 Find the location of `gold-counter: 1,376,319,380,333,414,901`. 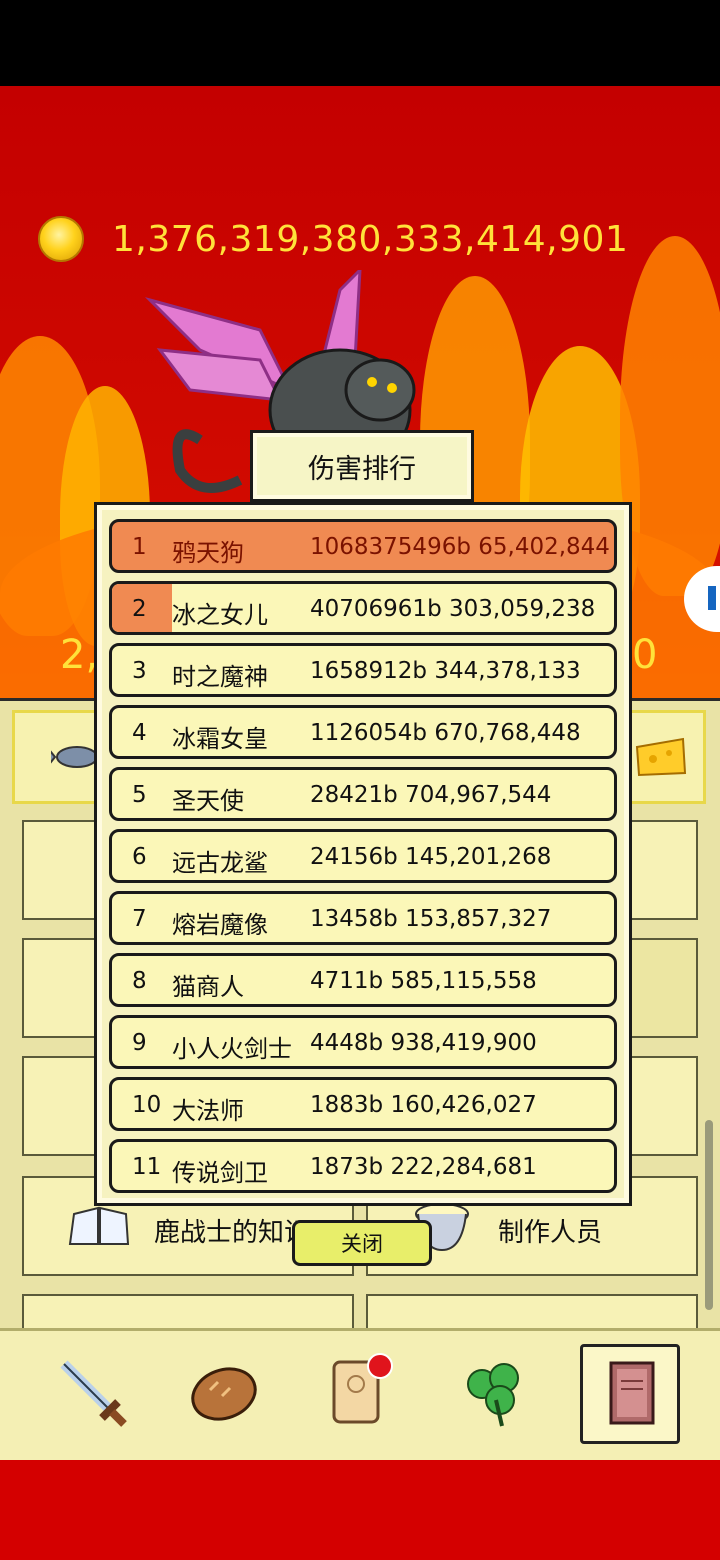

gold-counter: 1,376,319,380,333,414,901 is located at coordinates (333, 239).